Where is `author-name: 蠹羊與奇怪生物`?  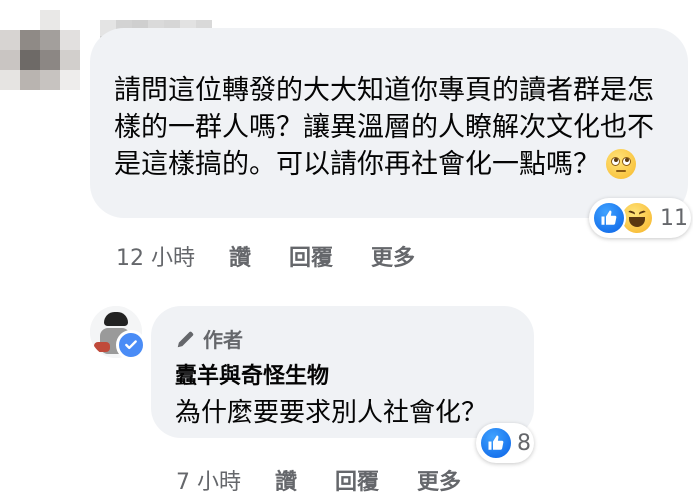
author-name: 蠹羊與奇怪生物 is located at coordinates (252, 374).